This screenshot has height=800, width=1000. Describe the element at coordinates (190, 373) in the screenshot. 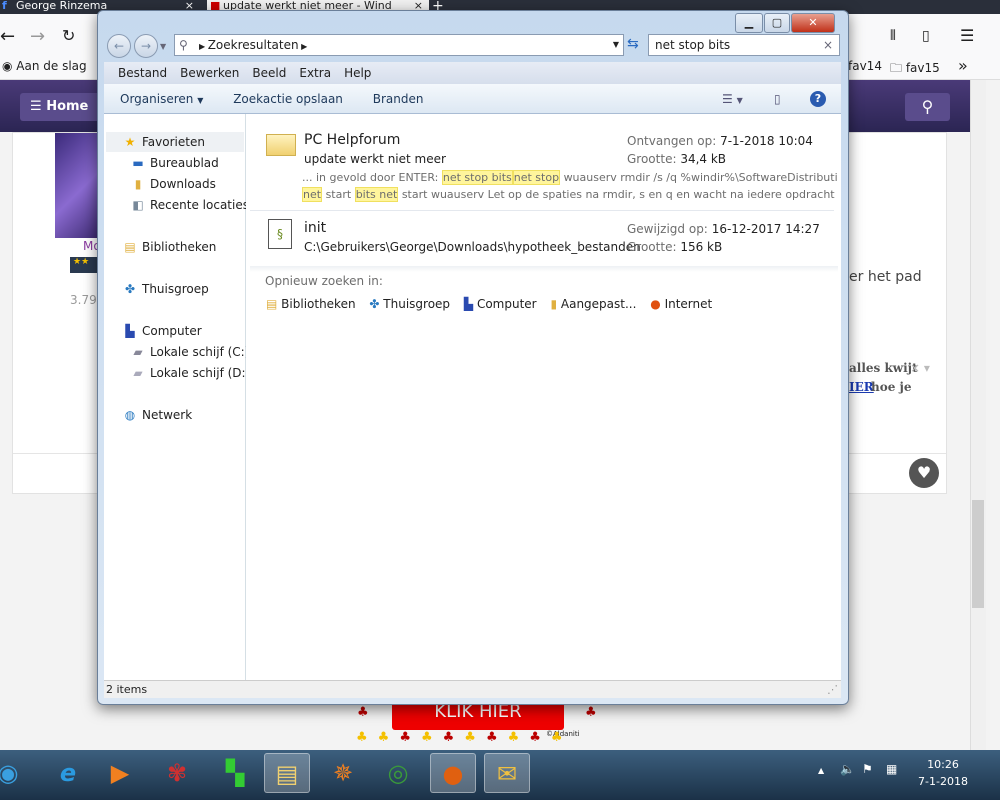

I see `nav-drive-d: ▰ Lokale schijf (D:)` at that location.